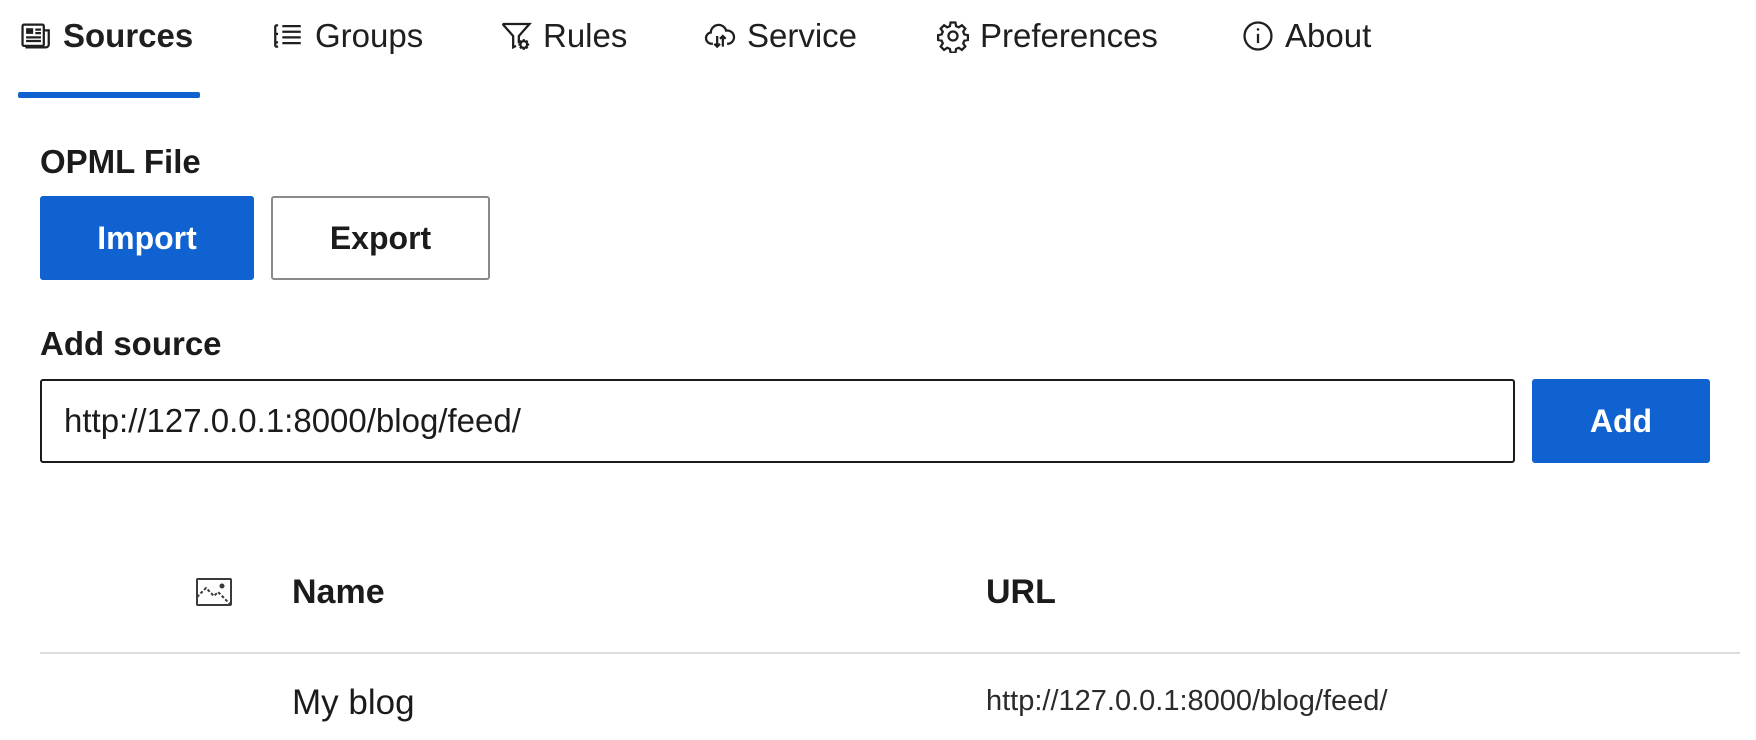  What do you see at coordinates (720, 36) in the screenshot?
I see `cloud-sync-icon` at bounding box center [720, 36].